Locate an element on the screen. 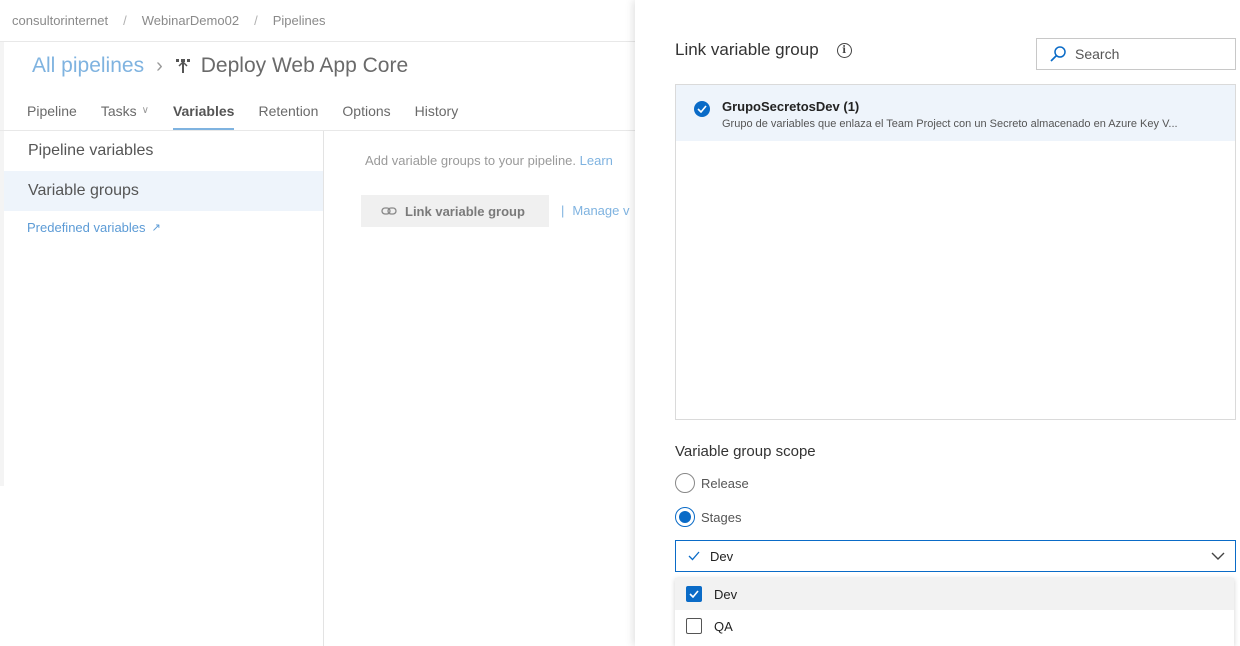 The height and width of the screenshot is (646, 1240). tab-label: Variables is located at coordinates (203, 111).